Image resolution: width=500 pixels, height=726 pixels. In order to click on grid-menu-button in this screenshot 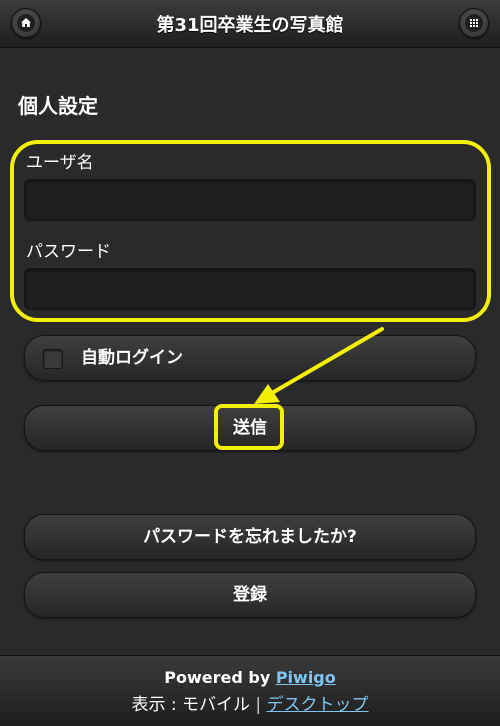, I will do `click(474, 23)`.